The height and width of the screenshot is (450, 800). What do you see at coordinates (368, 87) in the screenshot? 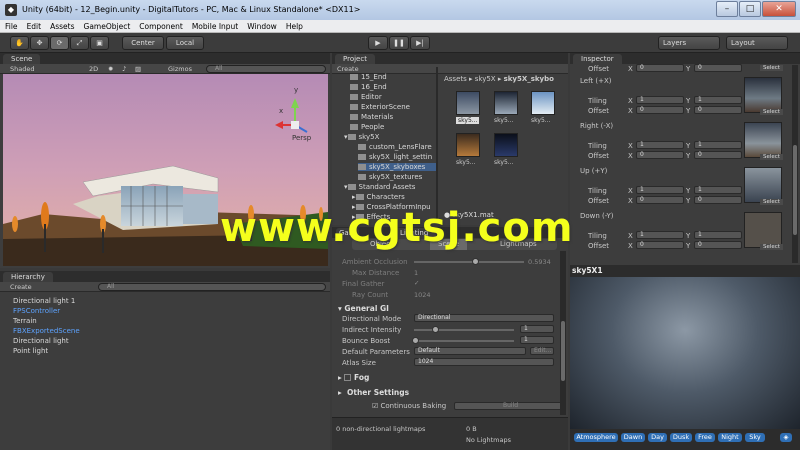
I see `project-folder: 16_End` at bounding box center [368, 87].